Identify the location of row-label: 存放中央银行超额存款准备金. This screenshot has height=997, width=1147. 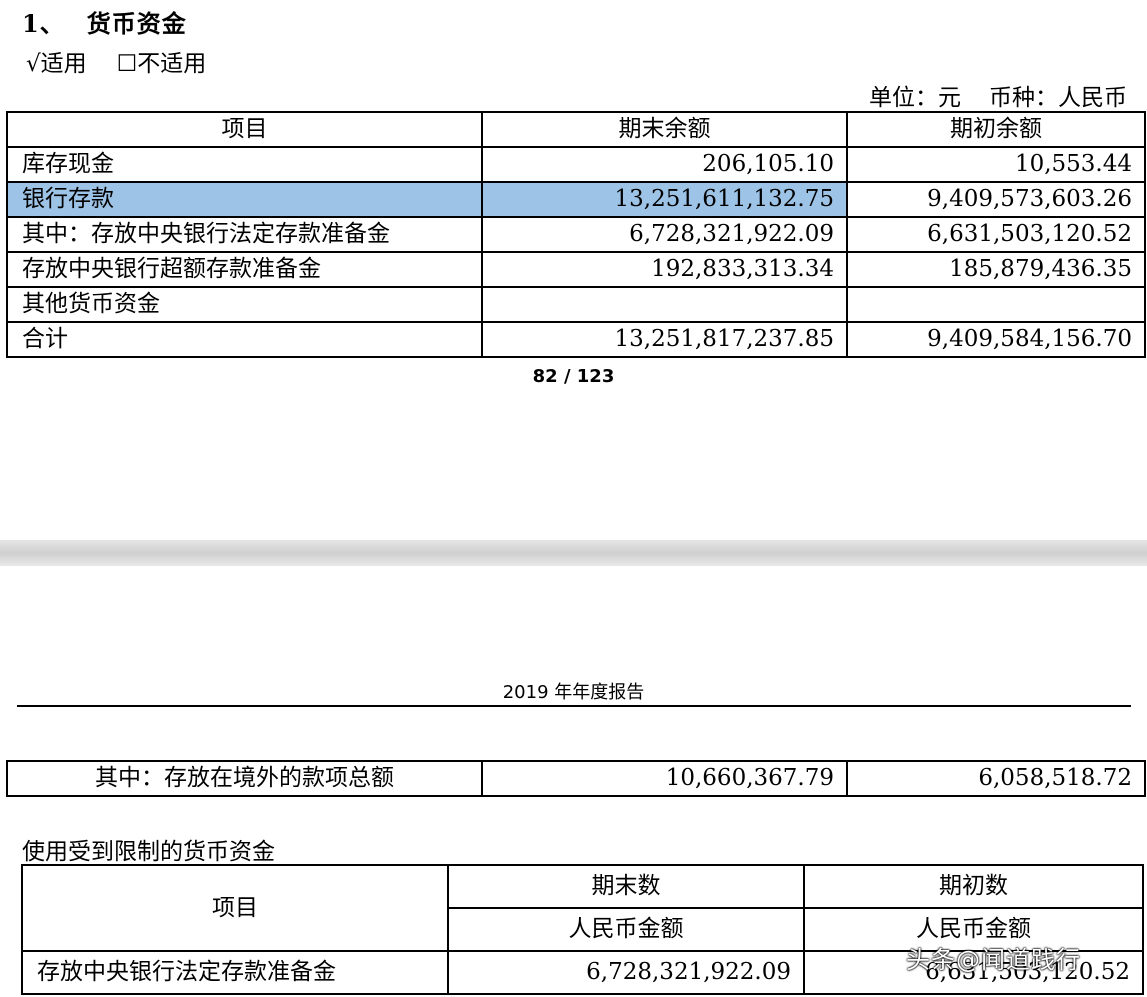
(244, 269).